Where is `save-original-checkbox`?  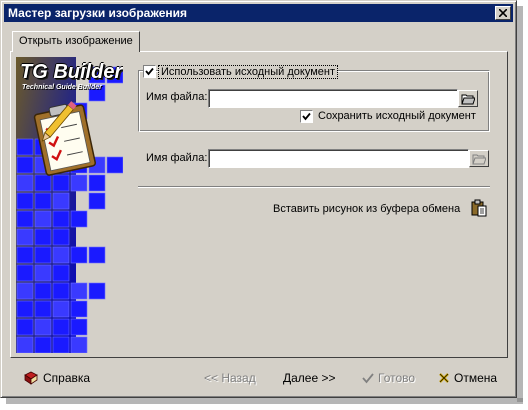
save-original-checkbox is located at coordinates (306, 116).